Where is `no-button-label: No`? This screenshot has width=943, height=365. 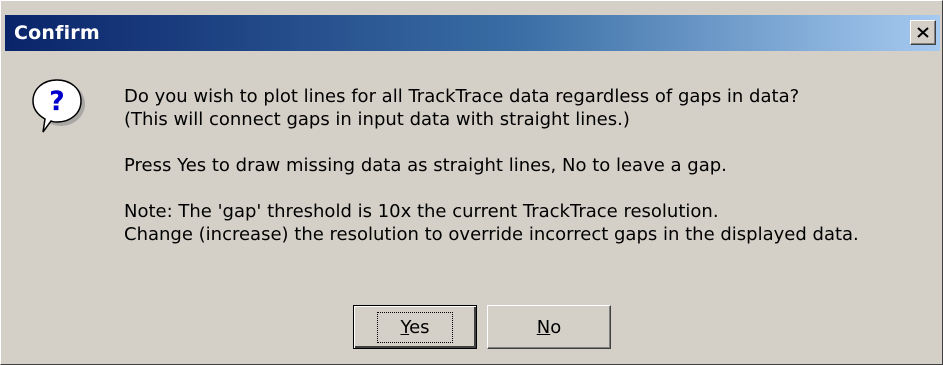 no-button-label: No is located at coordinates (549, 327).